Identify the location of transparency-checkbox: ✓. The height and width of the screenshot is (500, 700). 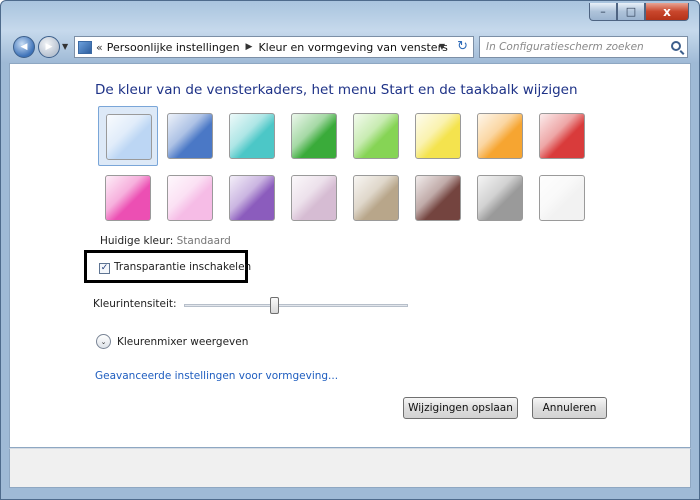
(104, 268).